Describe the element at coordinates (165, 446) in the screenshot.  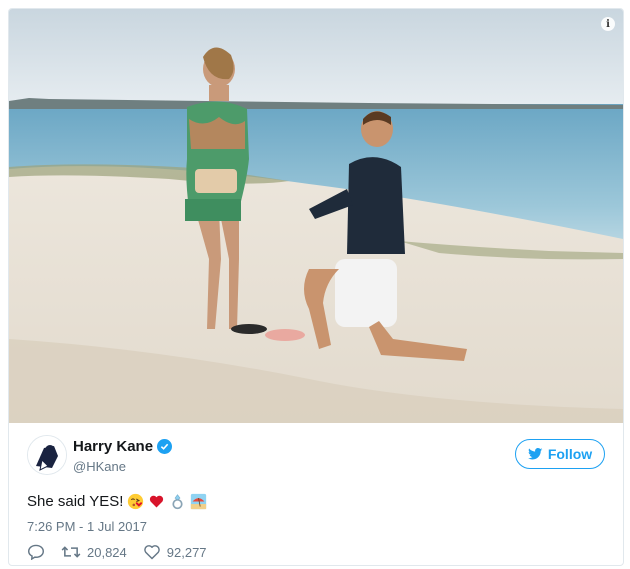
I see `verified-badge-icon` at that location.